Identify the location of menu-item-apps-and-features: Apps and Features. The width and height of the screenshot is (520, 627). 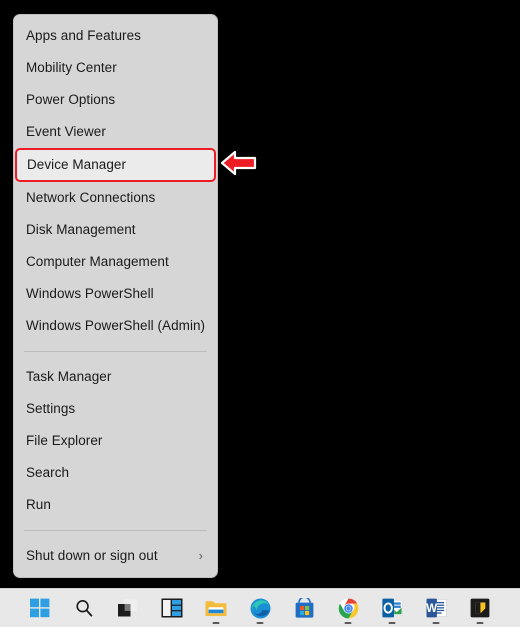
(115, 36).